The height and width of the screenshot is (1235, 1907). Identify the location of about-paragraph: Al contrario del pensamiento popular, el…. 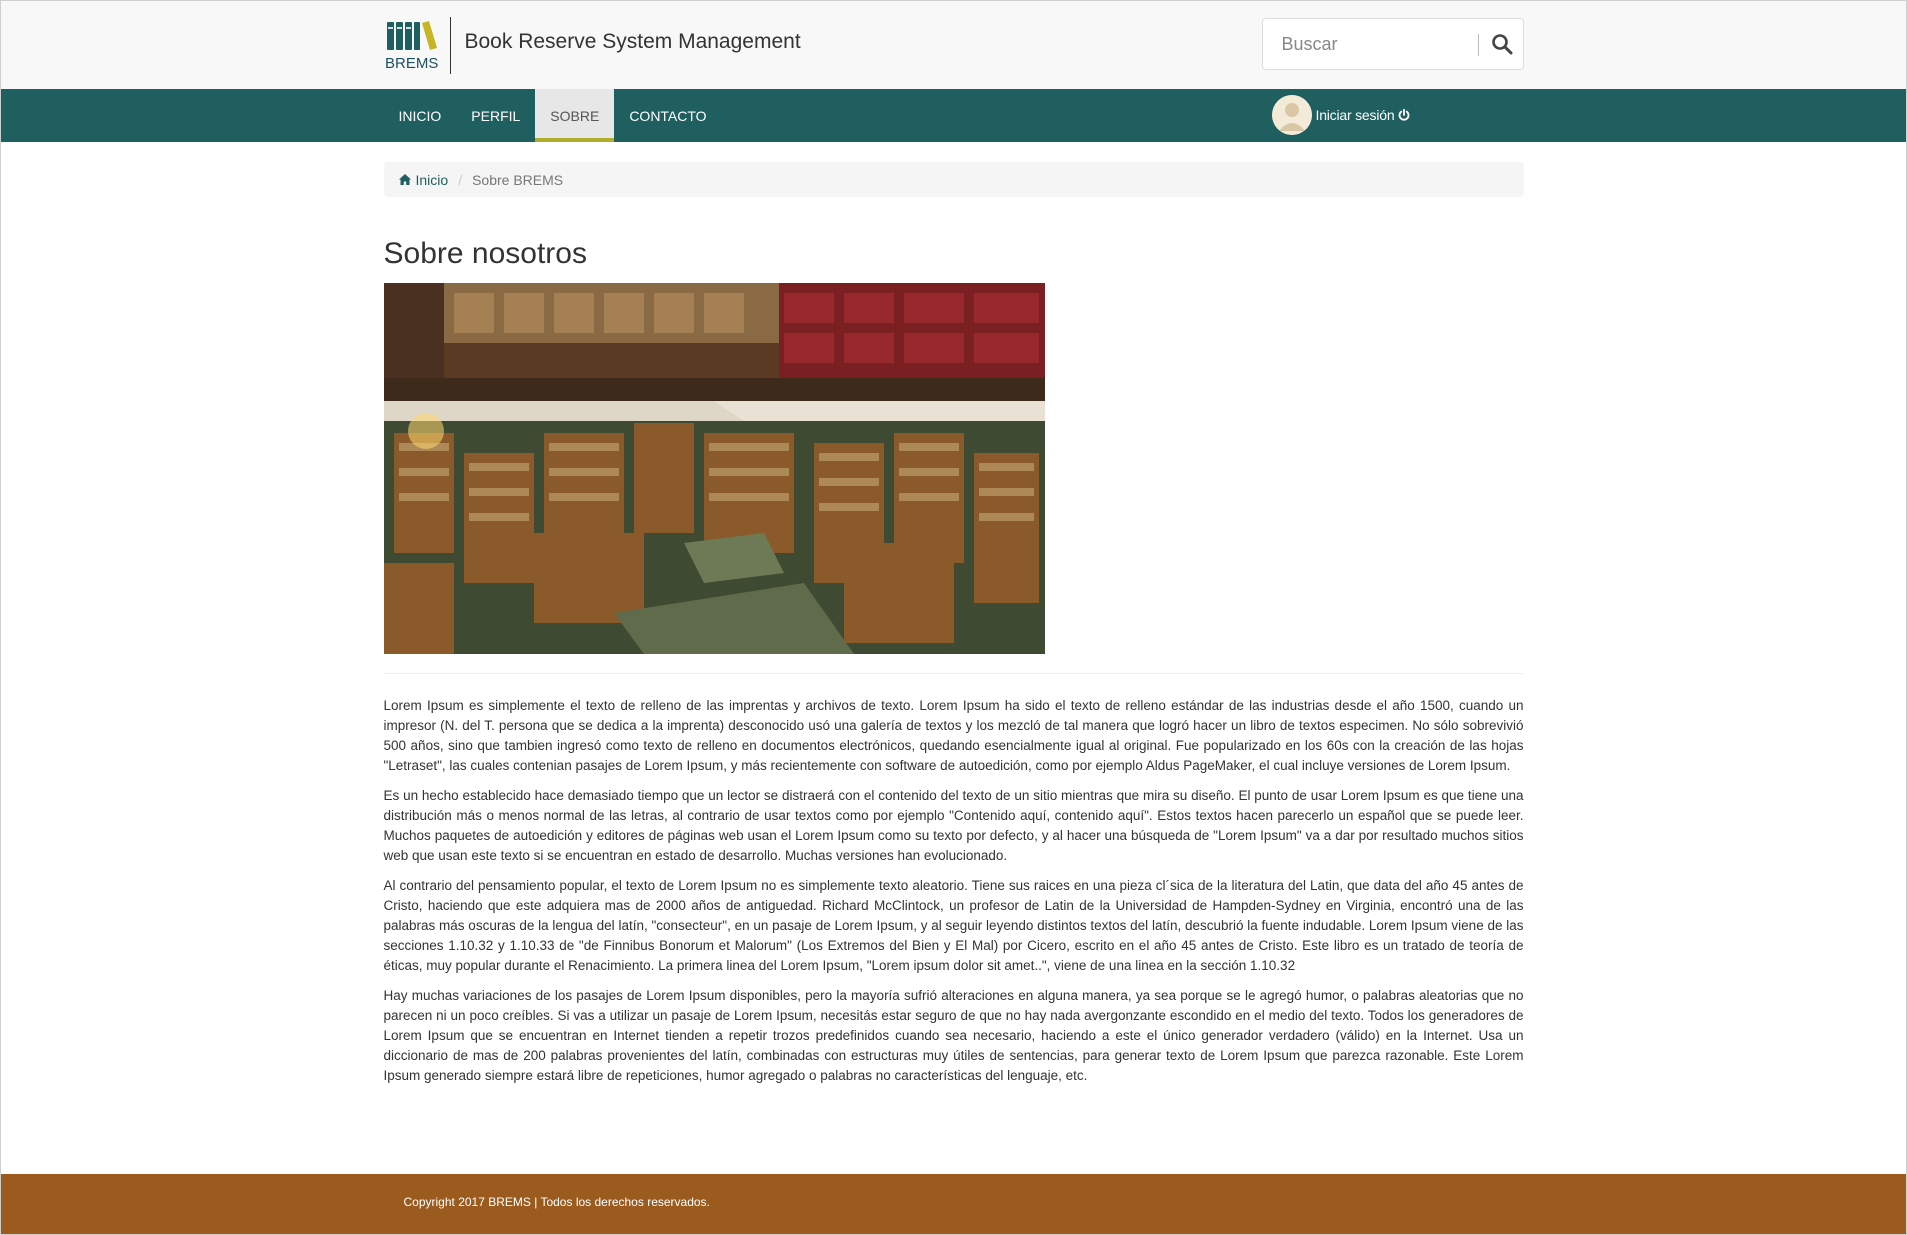
(953, 925).